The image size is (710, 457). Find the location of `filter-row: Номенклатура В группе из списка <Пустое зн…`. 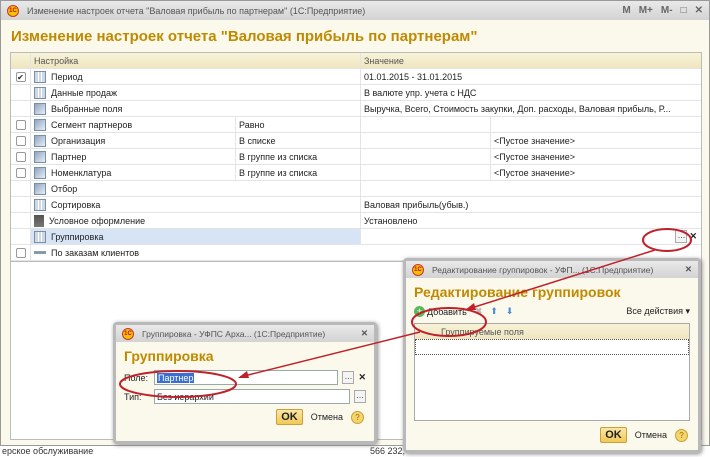

filter-row: Номенклатура В группе из списка <Пустое зн… is located at coordinates (356, 173).